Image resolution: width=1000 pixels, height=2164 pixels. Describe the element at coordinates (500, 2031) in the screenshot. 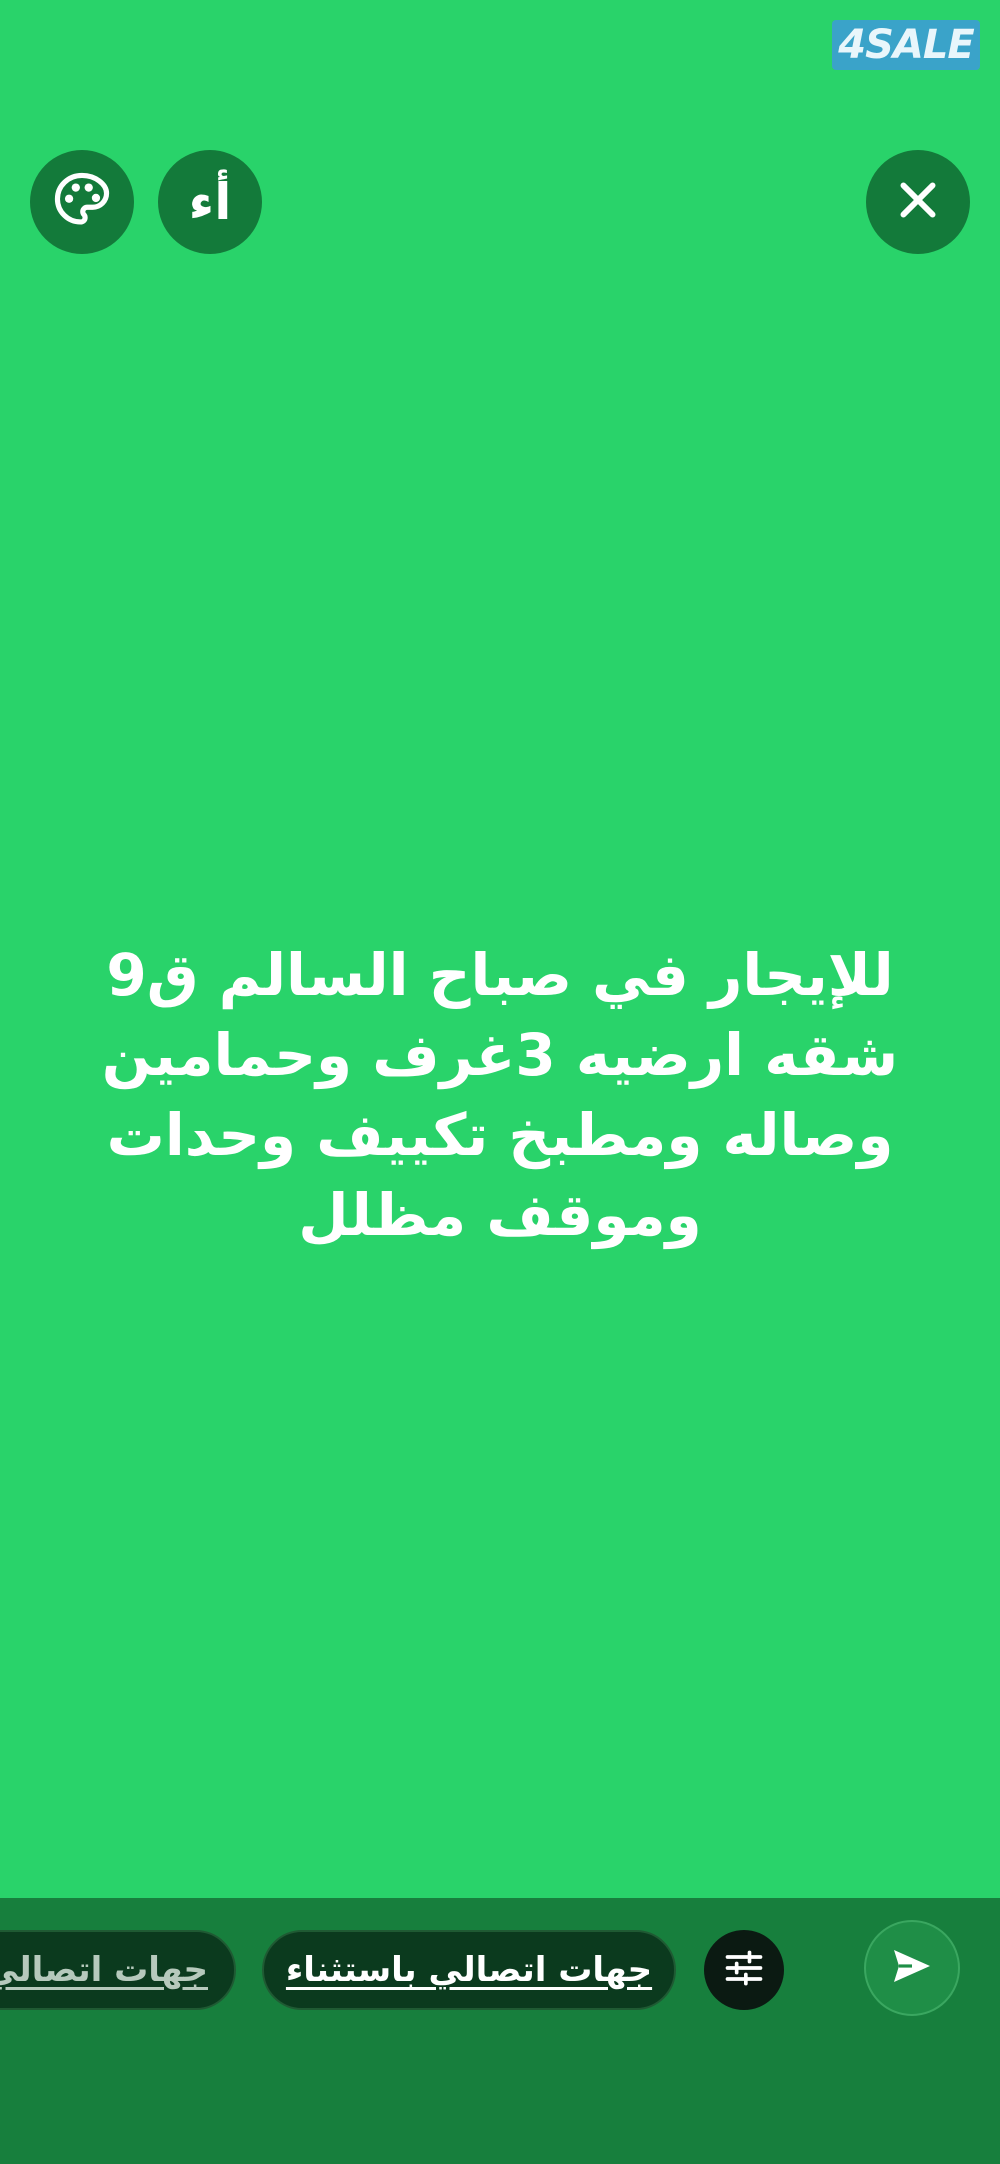

I see `bottom-bar: جهات اتصالي جهات اتصالي باستثناء` at that location.